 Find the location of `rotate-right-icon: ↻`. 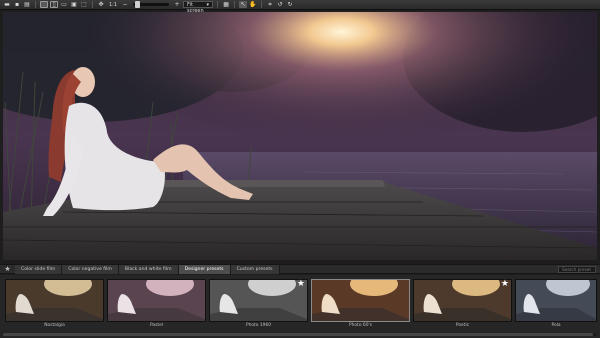

rotate-right-icon: ↻ is located at coordinates (290, 4).